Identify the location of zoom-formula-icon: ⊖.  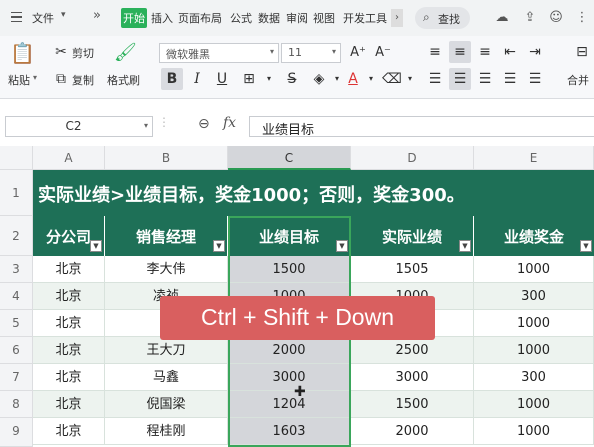
(204, 124).